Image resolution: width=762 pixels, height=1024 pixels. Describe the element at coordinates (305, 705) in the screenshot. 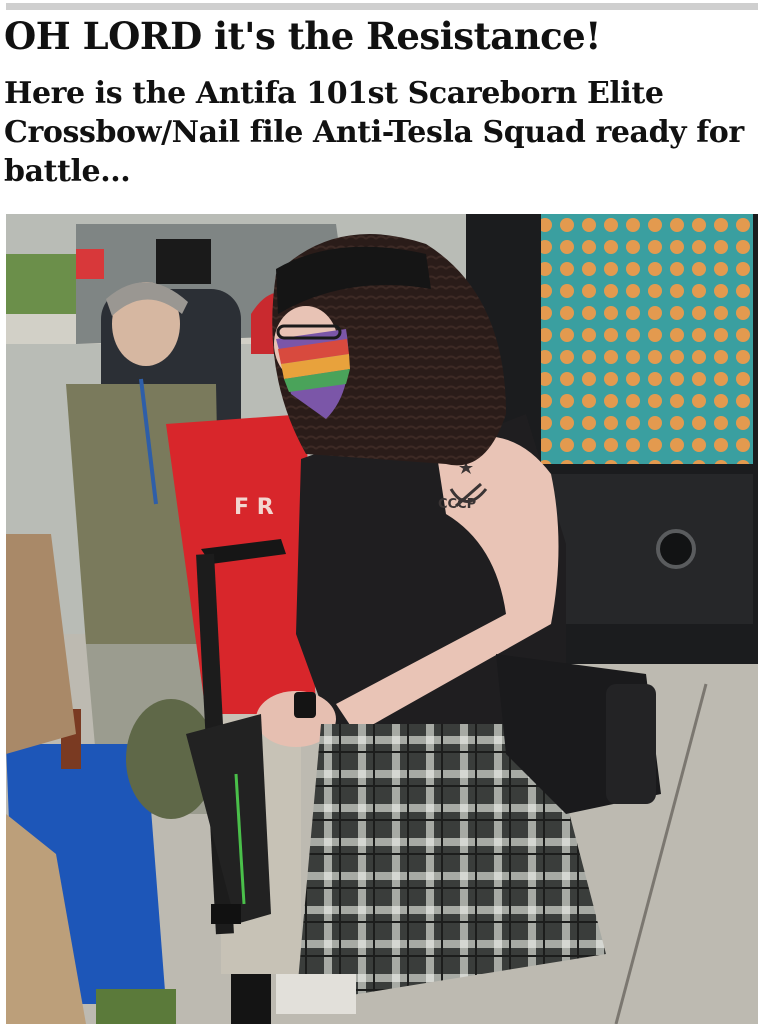

I see `wristwatch` at that location.